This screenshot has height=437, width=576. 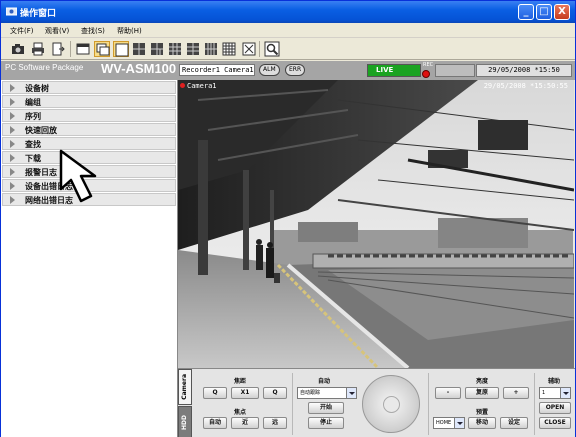 I want to click on aux-title: 辅助, so click(x=554, y=381).